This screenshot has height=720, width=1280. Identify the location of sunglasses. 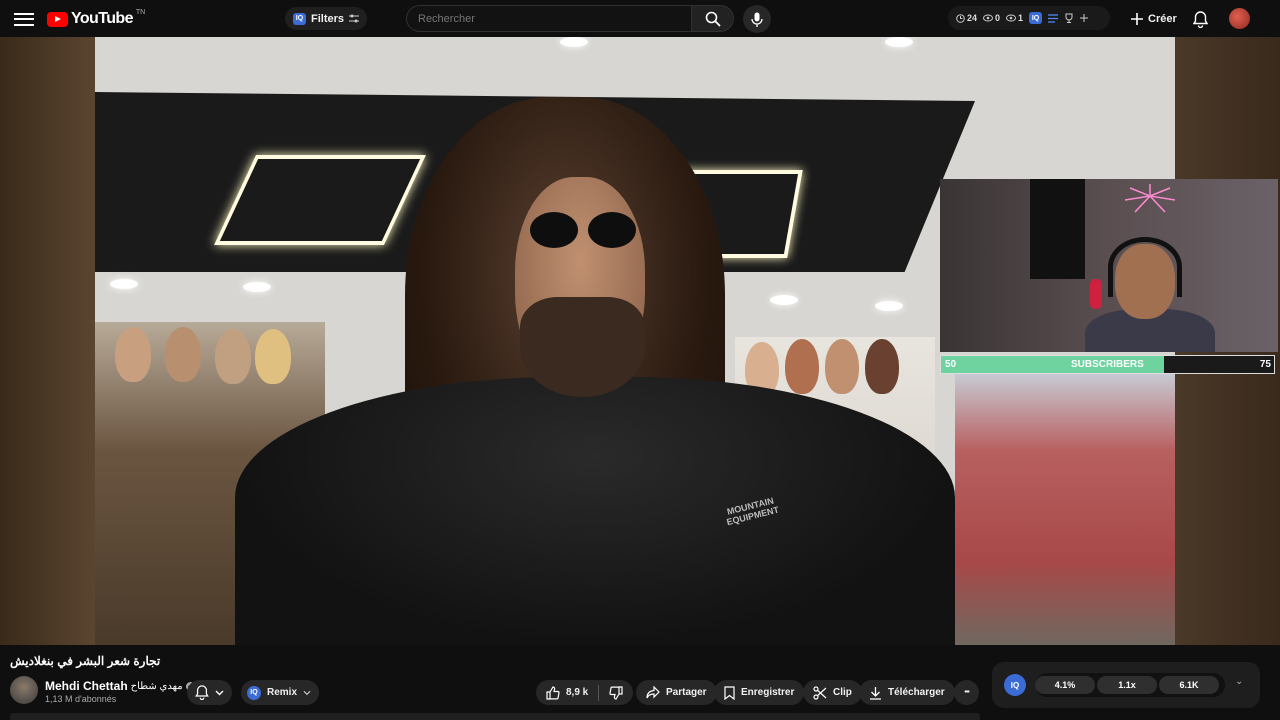
(585, 232).